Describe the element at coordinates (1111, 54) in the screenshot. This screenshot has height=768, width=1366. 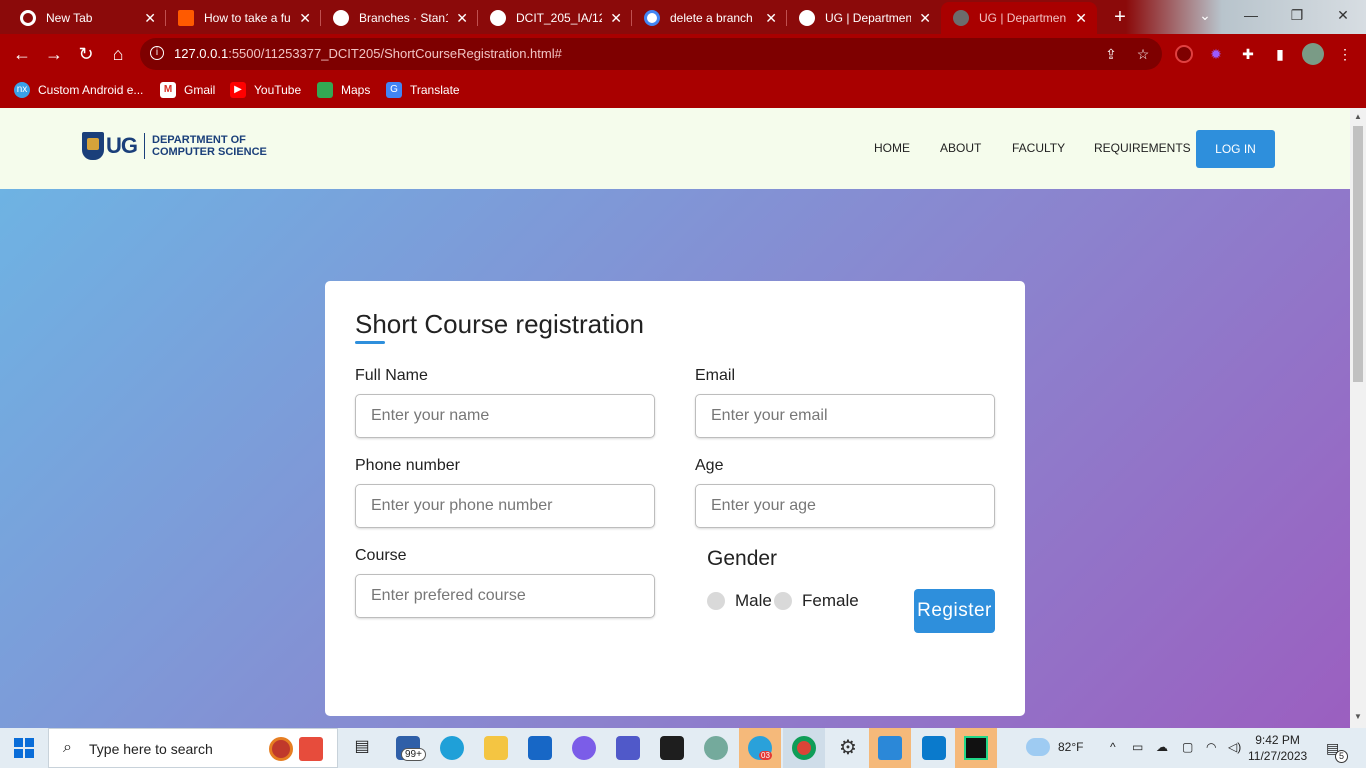
I see `share-icon: ⇪` at that location.